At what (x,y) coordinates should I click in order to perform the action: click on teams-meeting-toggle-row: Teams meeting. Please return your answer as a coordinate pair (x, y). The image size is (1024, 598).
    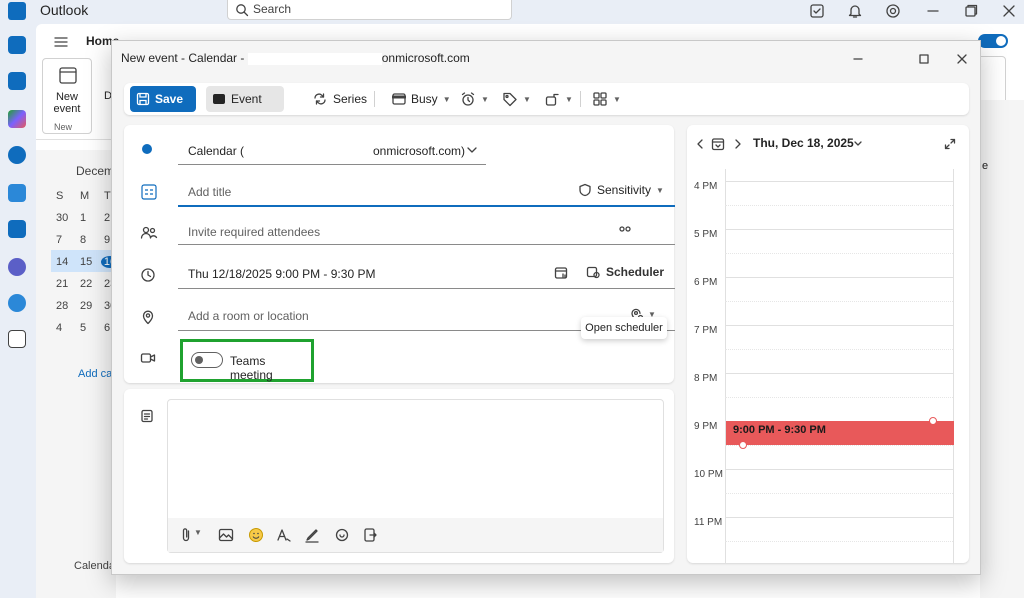
    Looking at the image, I should click on (247, 360).